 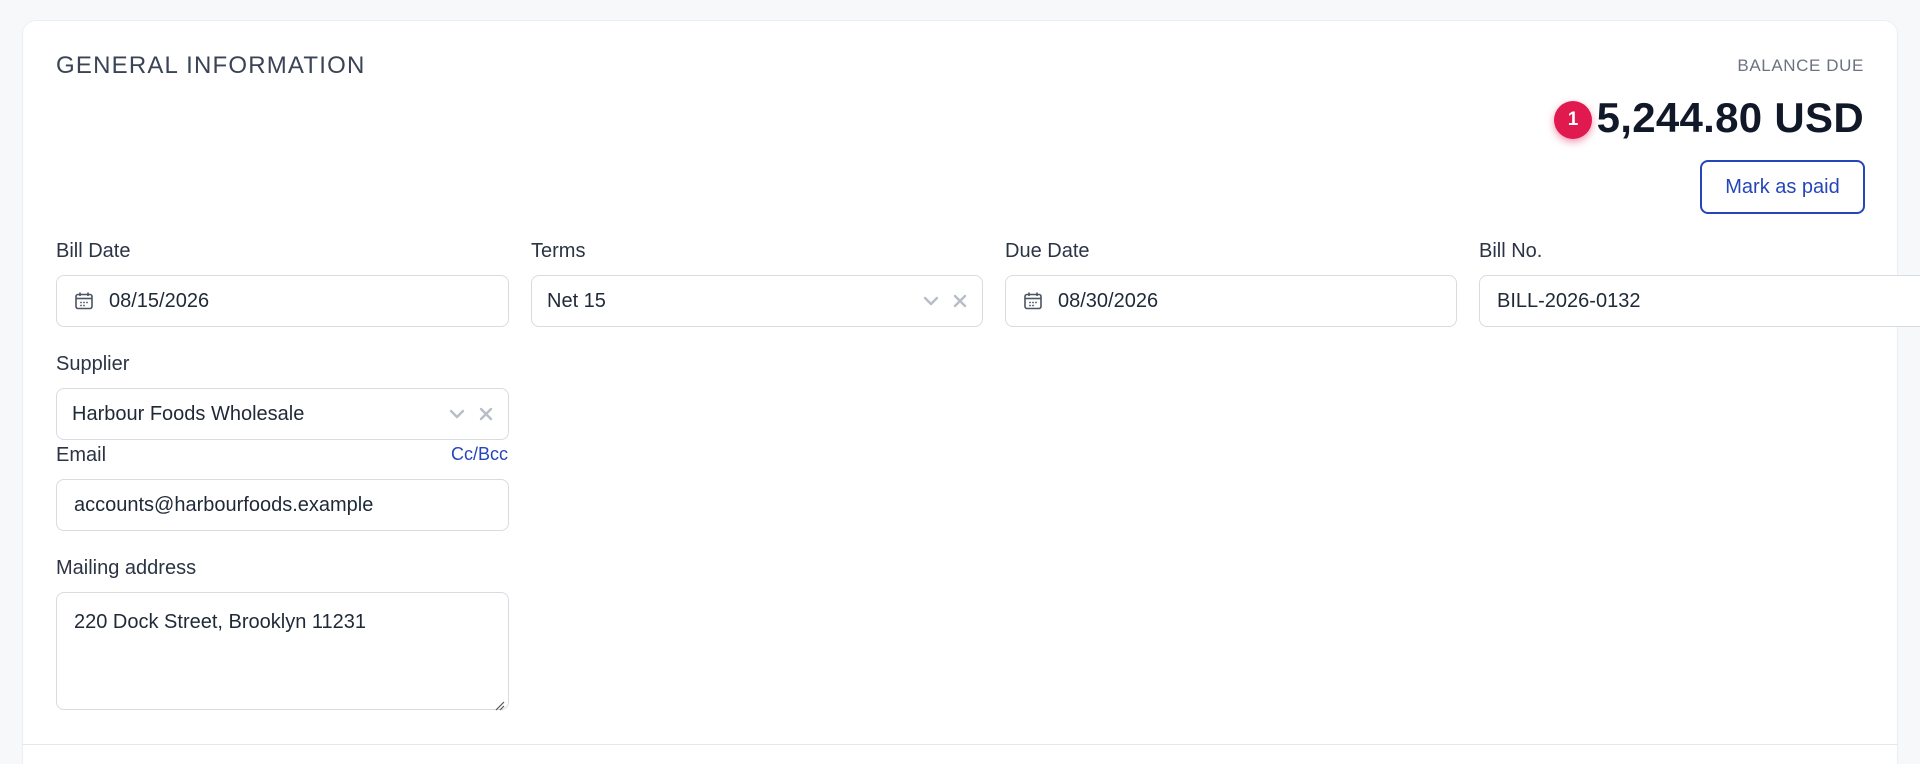 What do you see at coordinates (1047, 251) in the screenshot?
I see `due-date-label: Due Date` at bounding box center [1047, 251].